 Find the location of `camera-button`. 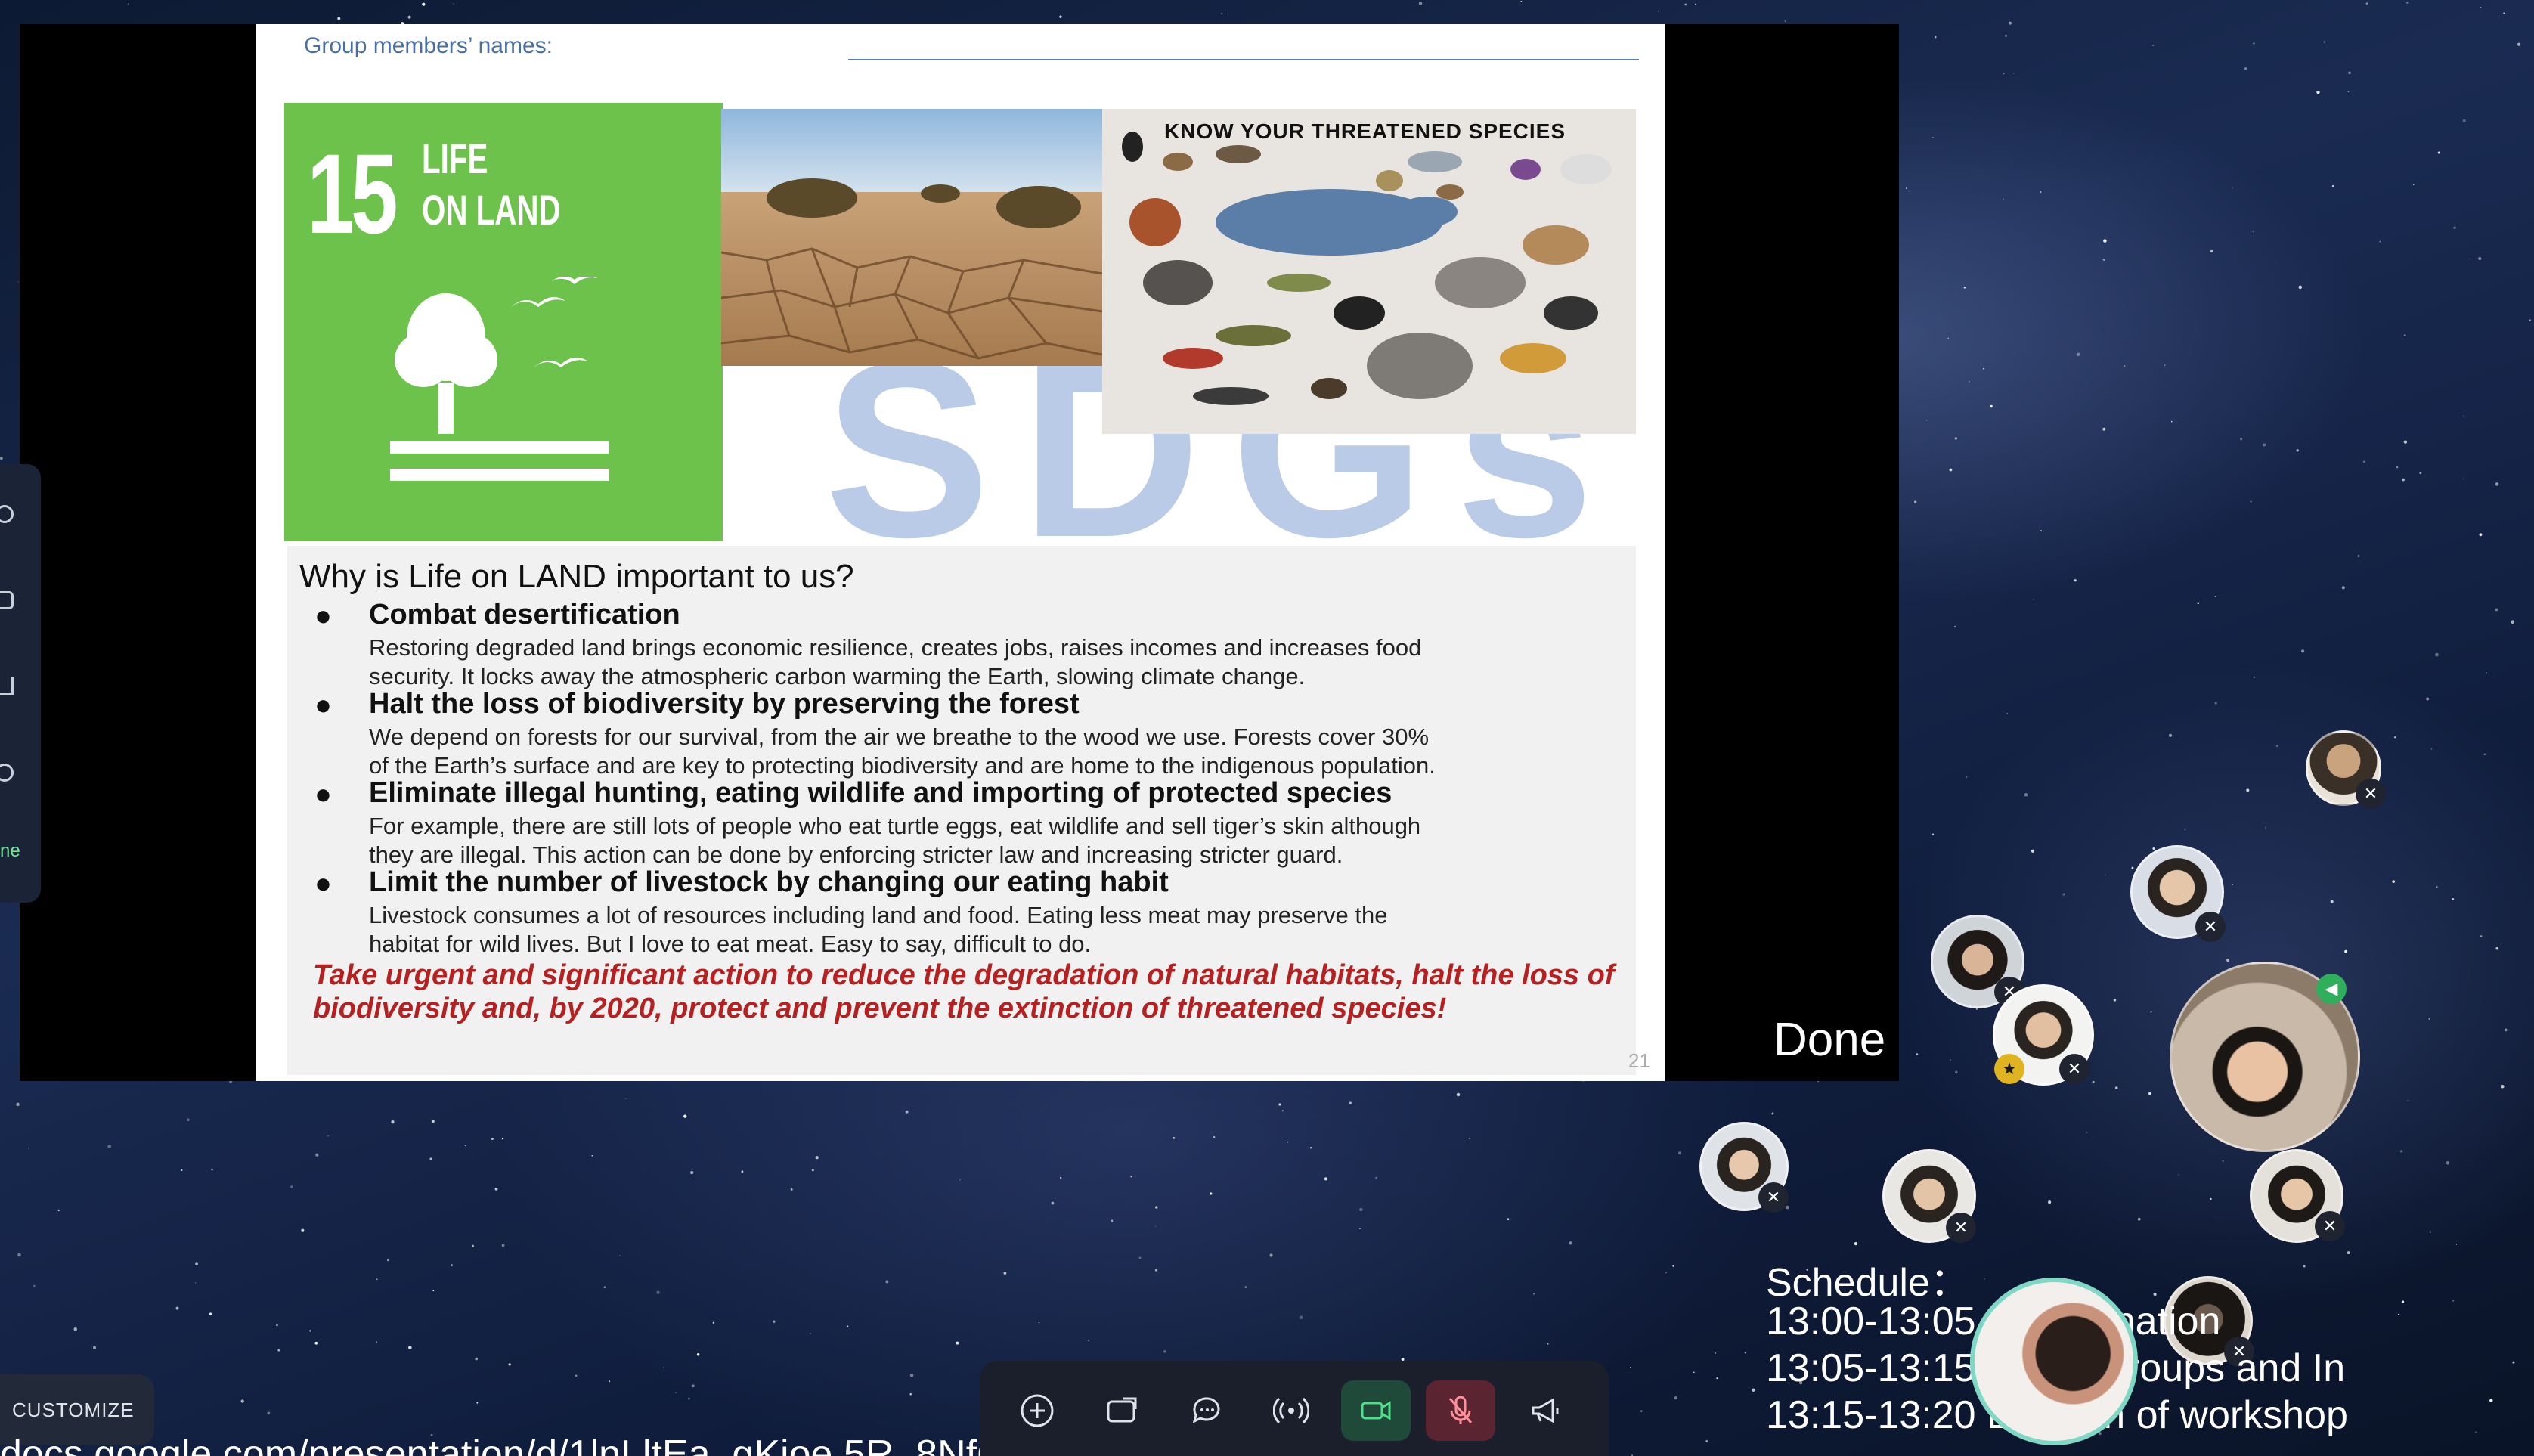

camera-button is located at coordinates (1376, 1410).